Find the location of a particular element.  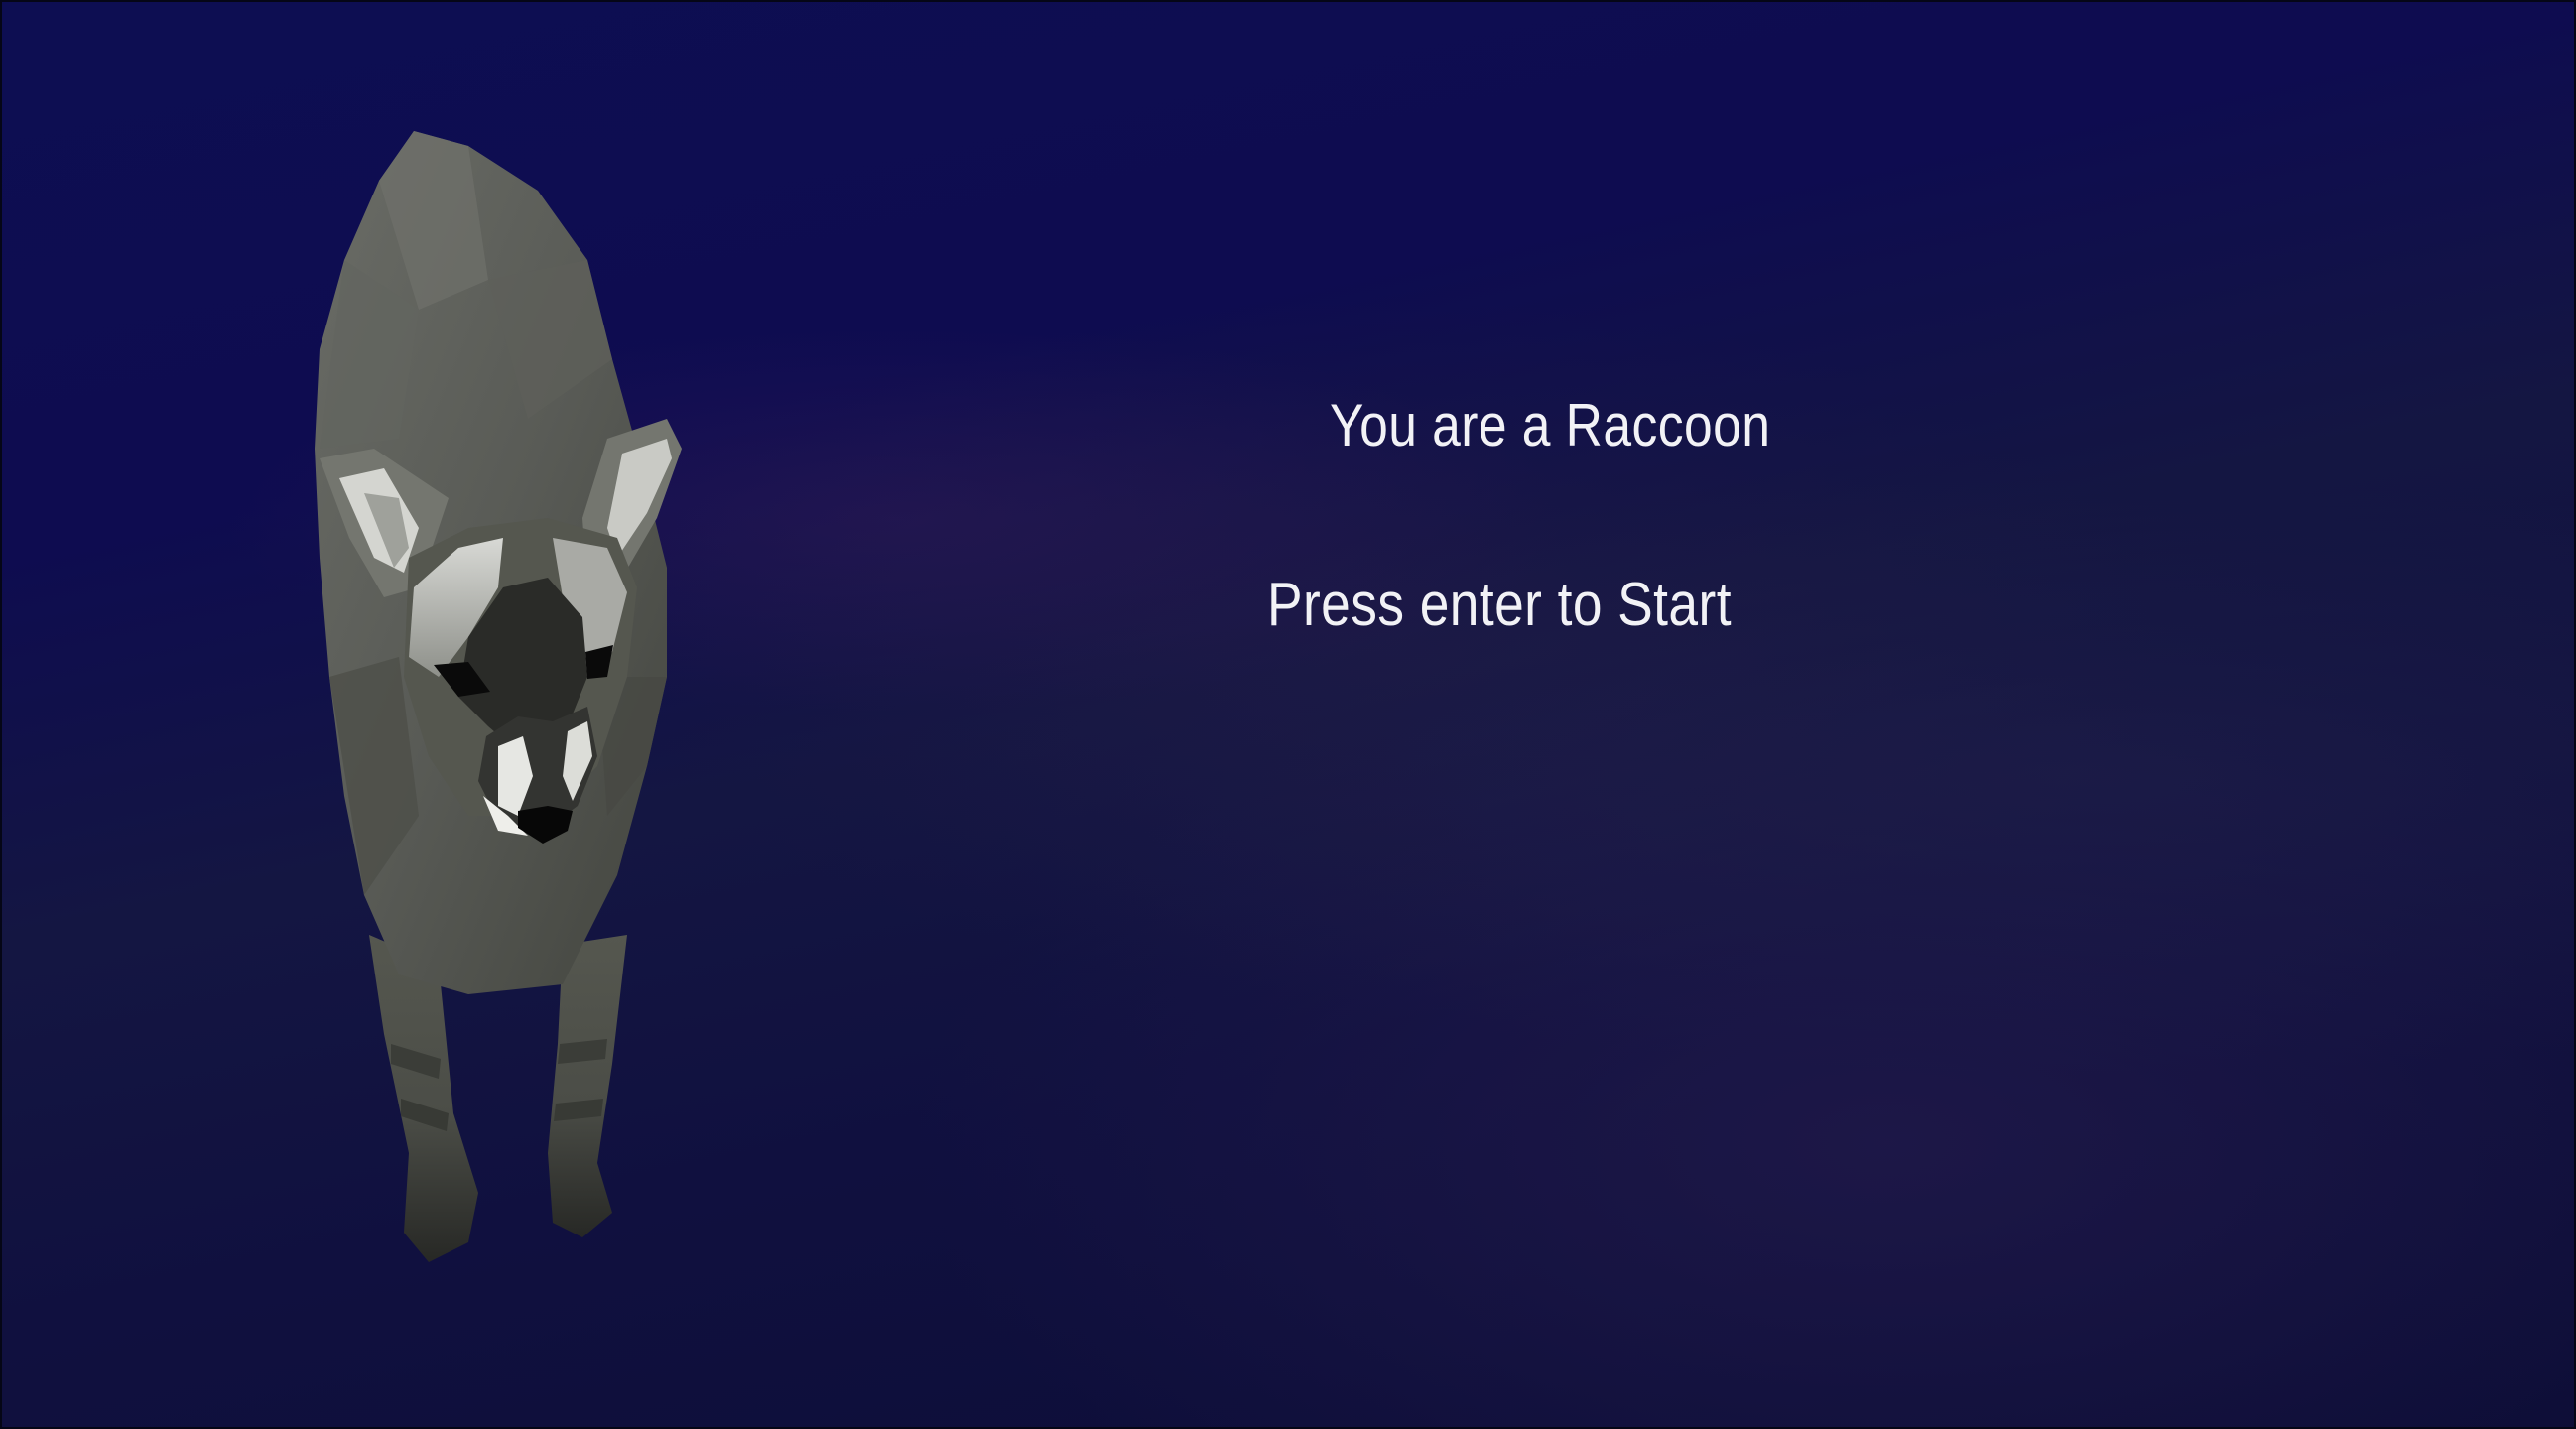

game-title-text: You are a Raccoon is located at coordinates (1551, 425).